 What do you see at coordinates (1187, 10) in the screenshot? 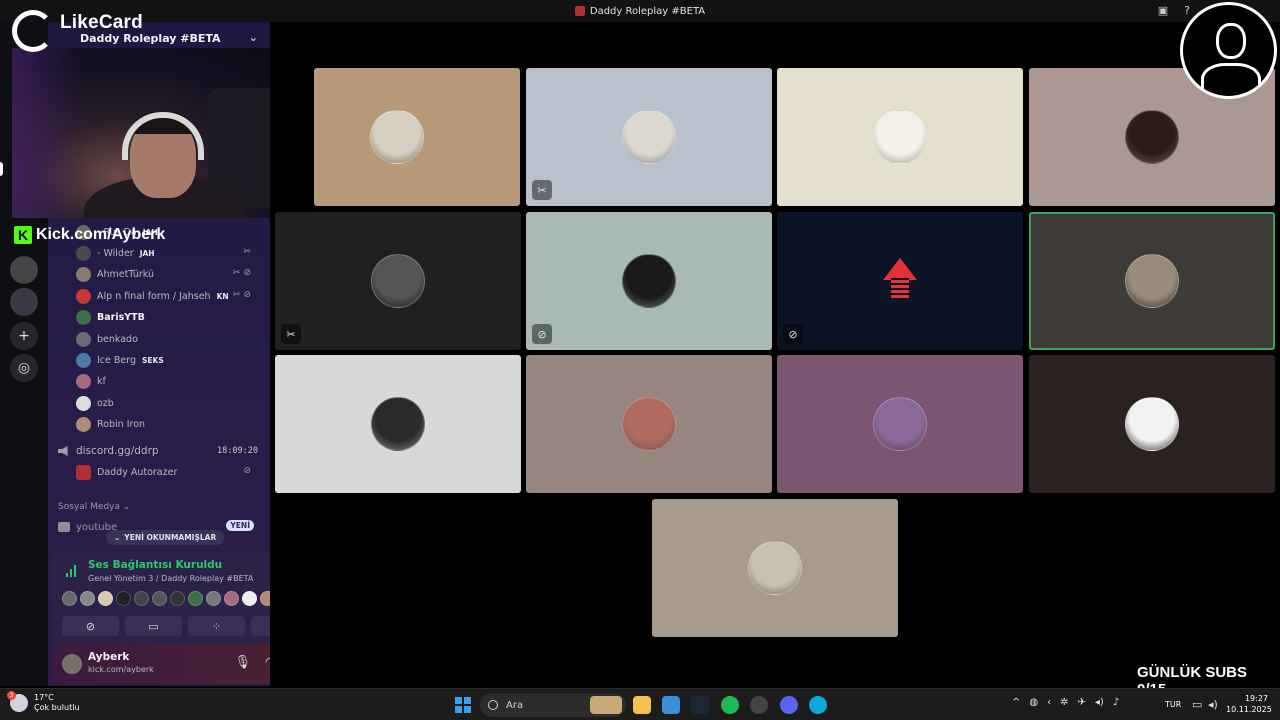
I see `help-icon: ?` at bounding box center [1187, 10].